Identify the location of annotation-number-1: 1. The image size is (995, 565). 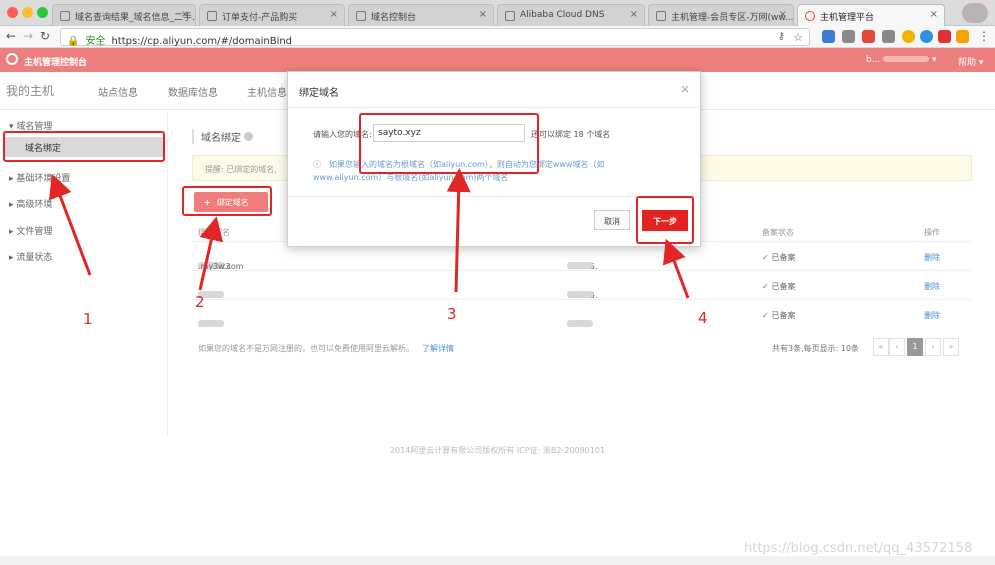
(88, 319).